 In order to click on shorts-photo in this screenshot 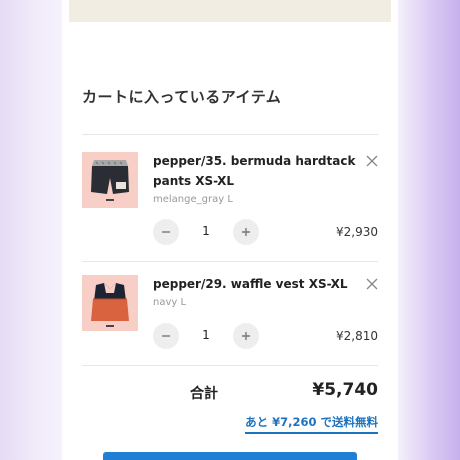, I will do `click(110, 180)`.